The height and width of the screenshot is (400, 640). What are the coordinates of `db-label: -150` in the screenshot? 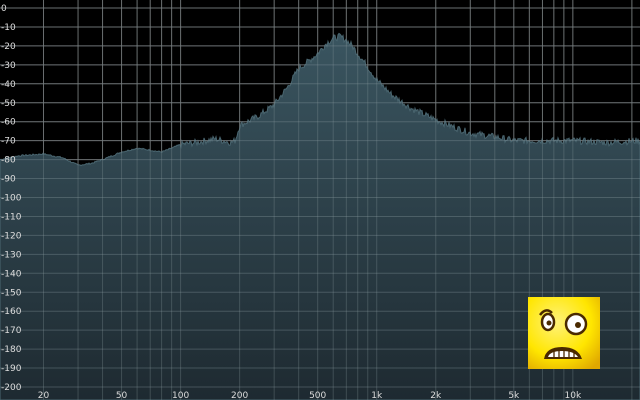 It's located at (11, 293).